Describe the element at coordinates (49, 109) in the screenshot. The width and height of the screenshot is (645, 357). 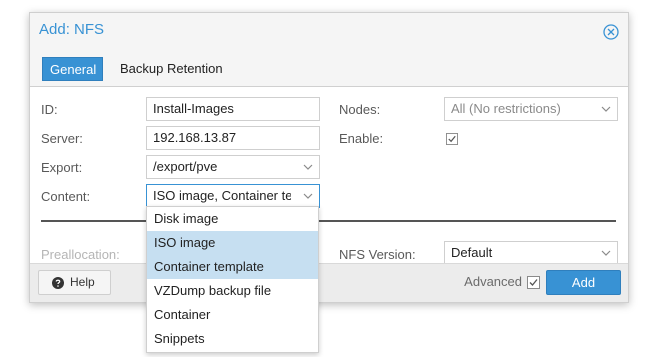
I see `id-label: ID:` at that location.